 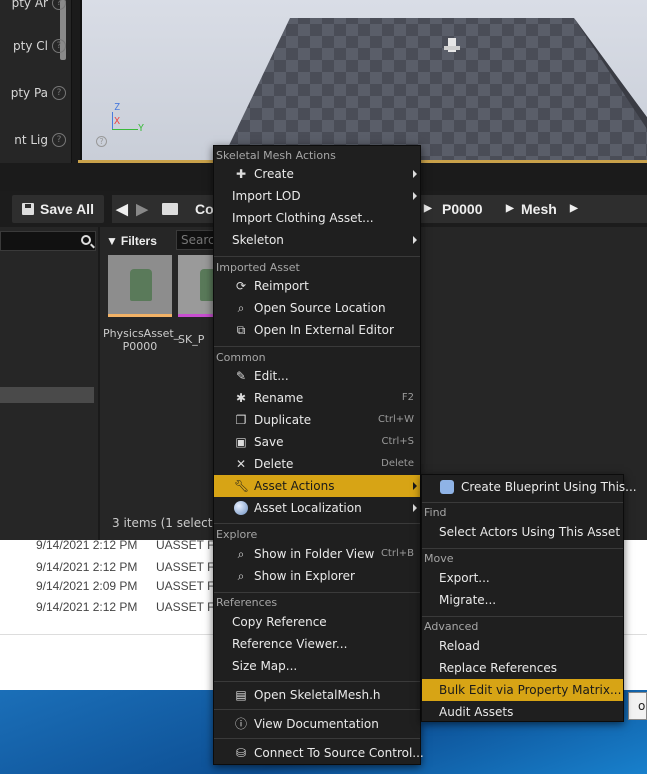 What do you see at coordinates (241, 695) in the screenshot?
I see `code-file-icon: ▤` at bounding box center [241, 695].